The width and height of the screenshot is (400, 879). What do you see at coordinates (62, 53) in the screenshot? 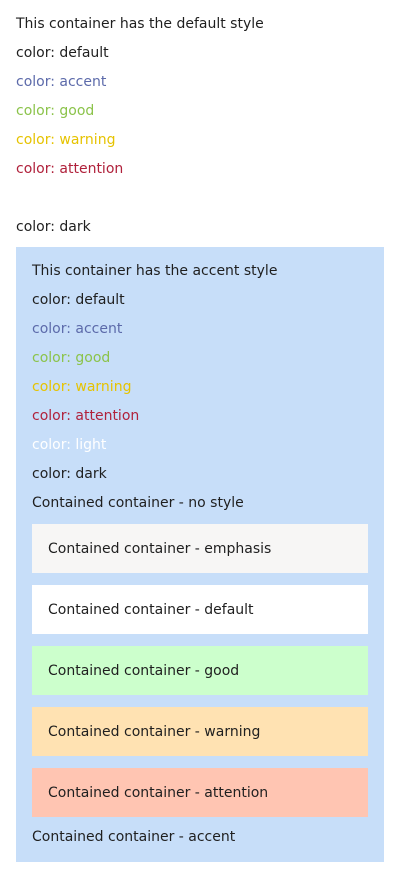
I see `default-container-color-default: color: default` at bounding box center [62, 53].